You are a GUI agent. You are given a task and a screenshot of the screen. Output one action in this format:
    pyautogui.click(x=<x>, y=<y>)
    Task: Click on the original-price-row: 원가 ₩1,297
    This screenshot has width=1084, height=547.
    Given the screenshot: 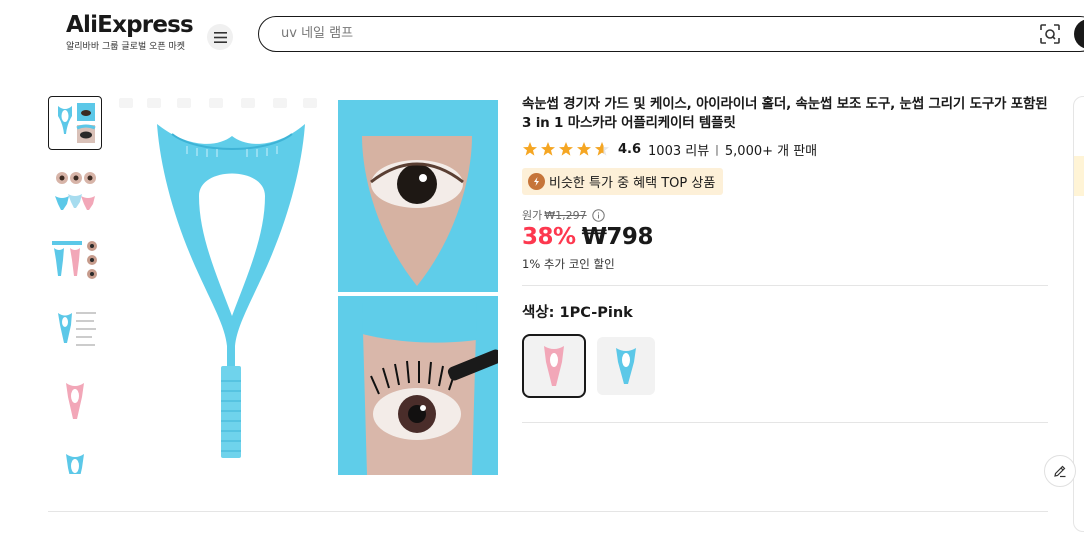 What is the action you would take?
    pyautogui.click(x=563, y=215)
    